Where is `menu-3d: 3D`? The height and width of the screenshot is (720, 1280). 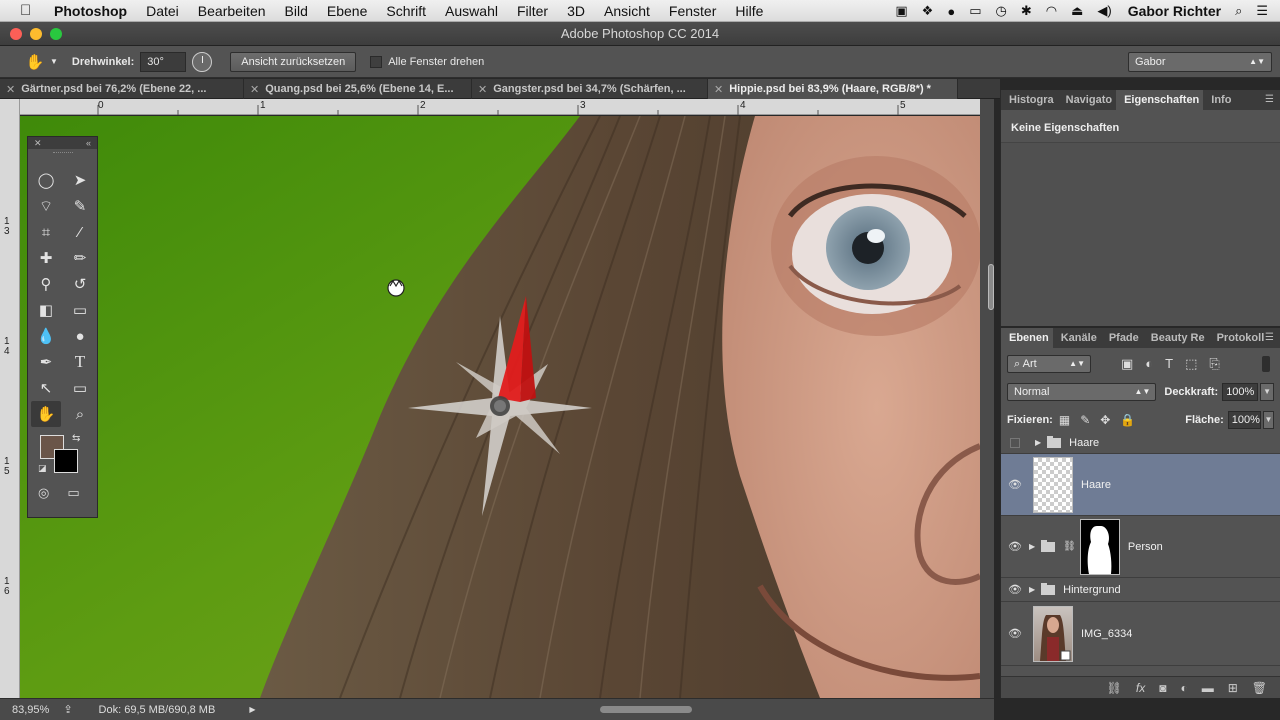
menu-3d: 3D is located at coordinates (576, 11).